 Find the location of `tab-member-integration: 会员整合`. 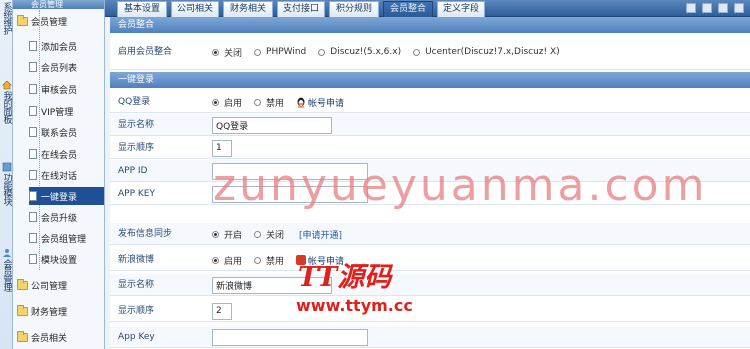

tab-member-integration: 会员整合 is located at coordinates (408, 9).